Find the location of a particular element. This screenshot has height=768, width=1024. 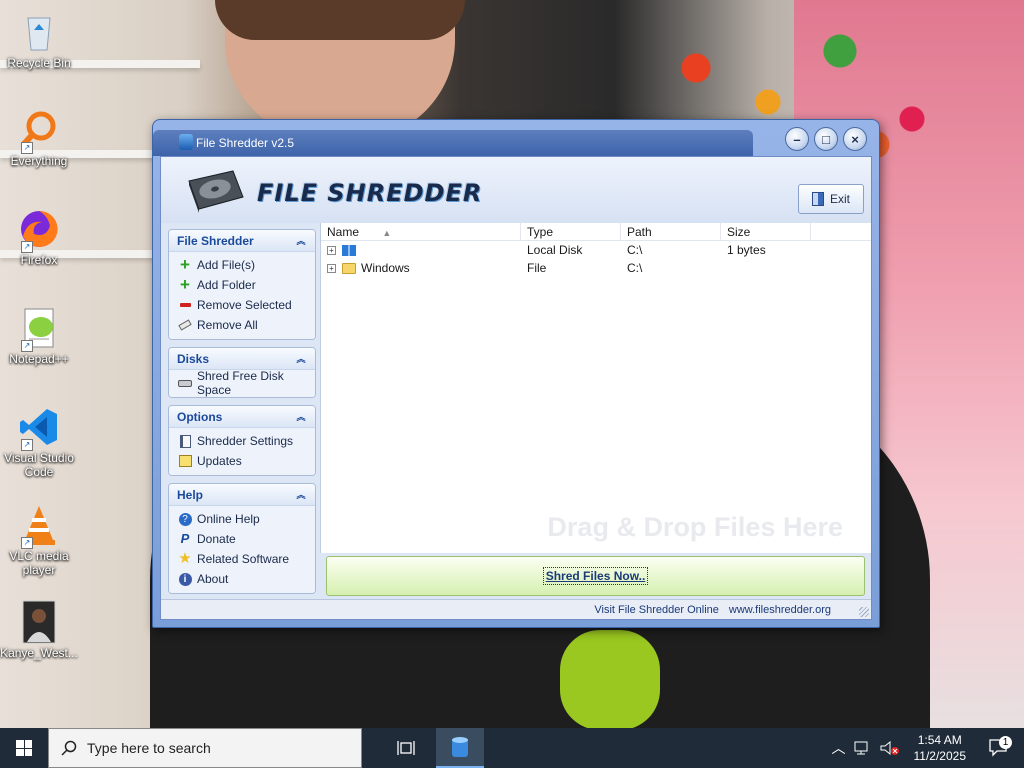

updates-icon is located at coordinates (185, 461).